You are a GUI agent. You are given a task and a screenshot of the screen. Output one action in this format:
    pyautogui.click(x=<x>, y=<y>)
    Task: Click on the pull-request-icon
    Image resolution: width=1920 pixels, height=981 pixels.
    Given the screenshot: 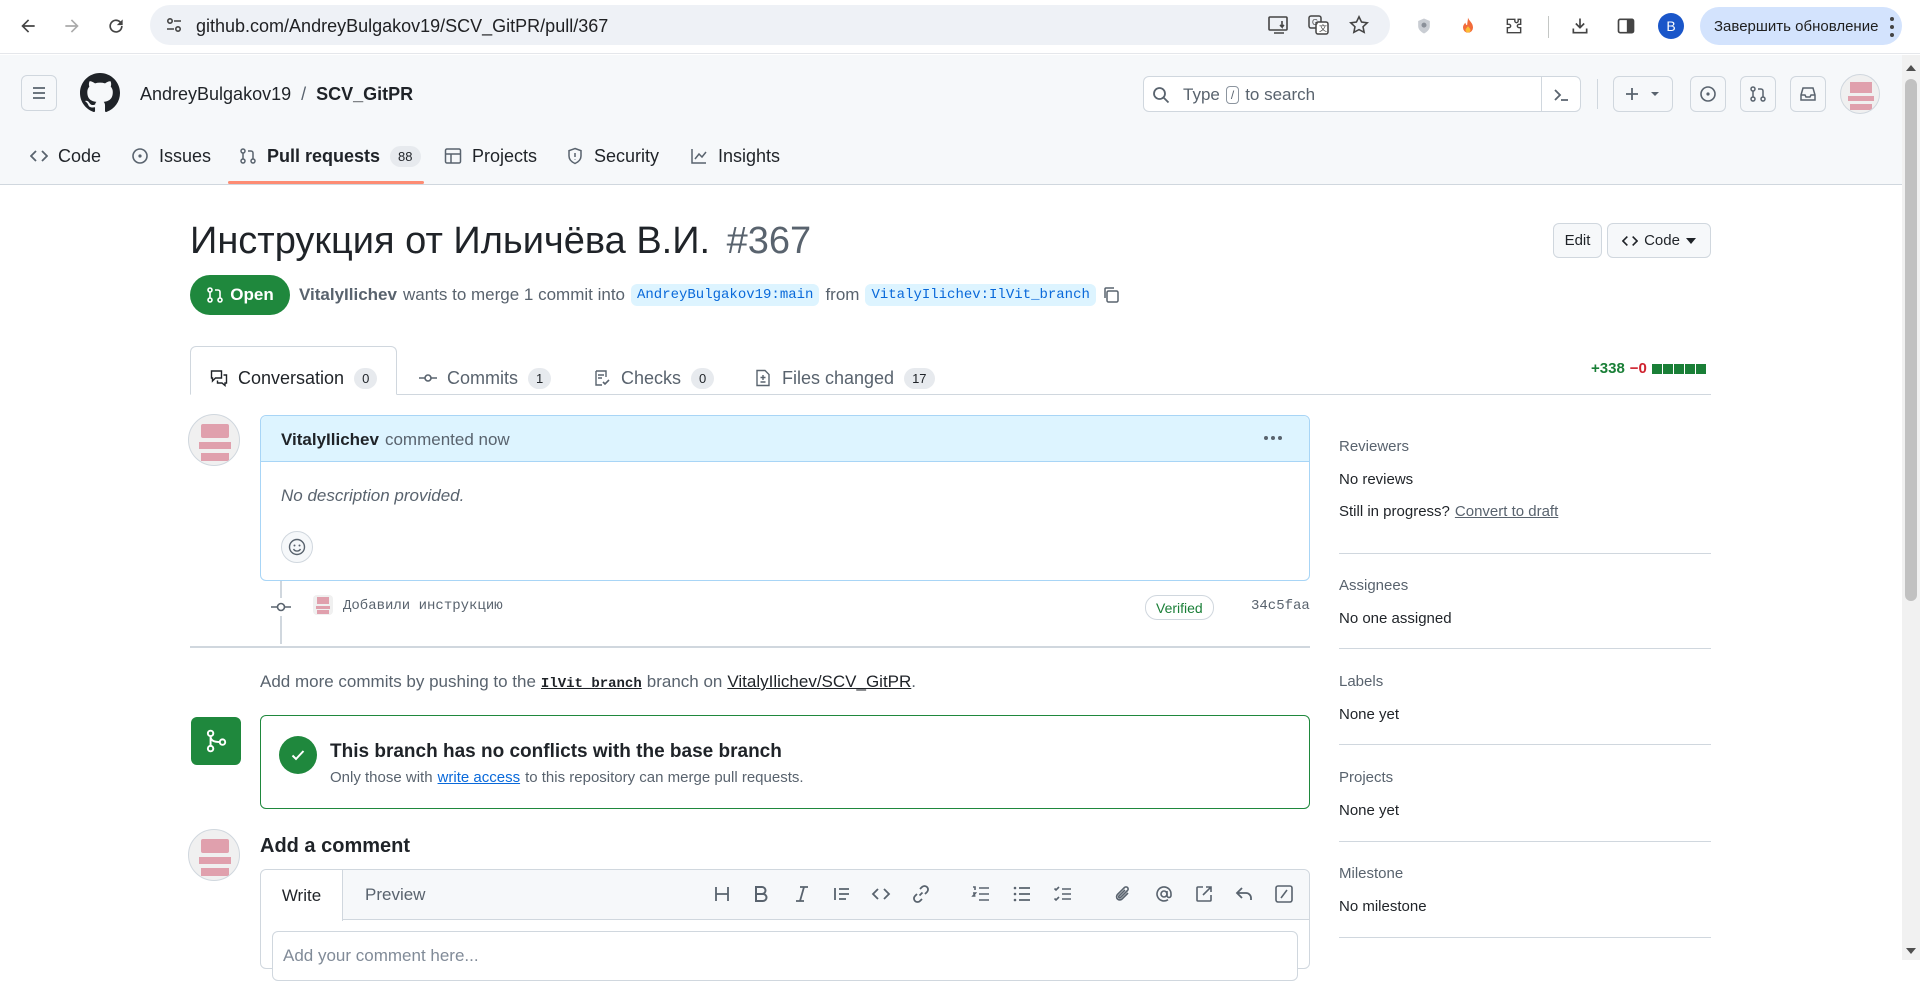 What is the action you would take?
    pyautogui.click(x=248, y=156)
    